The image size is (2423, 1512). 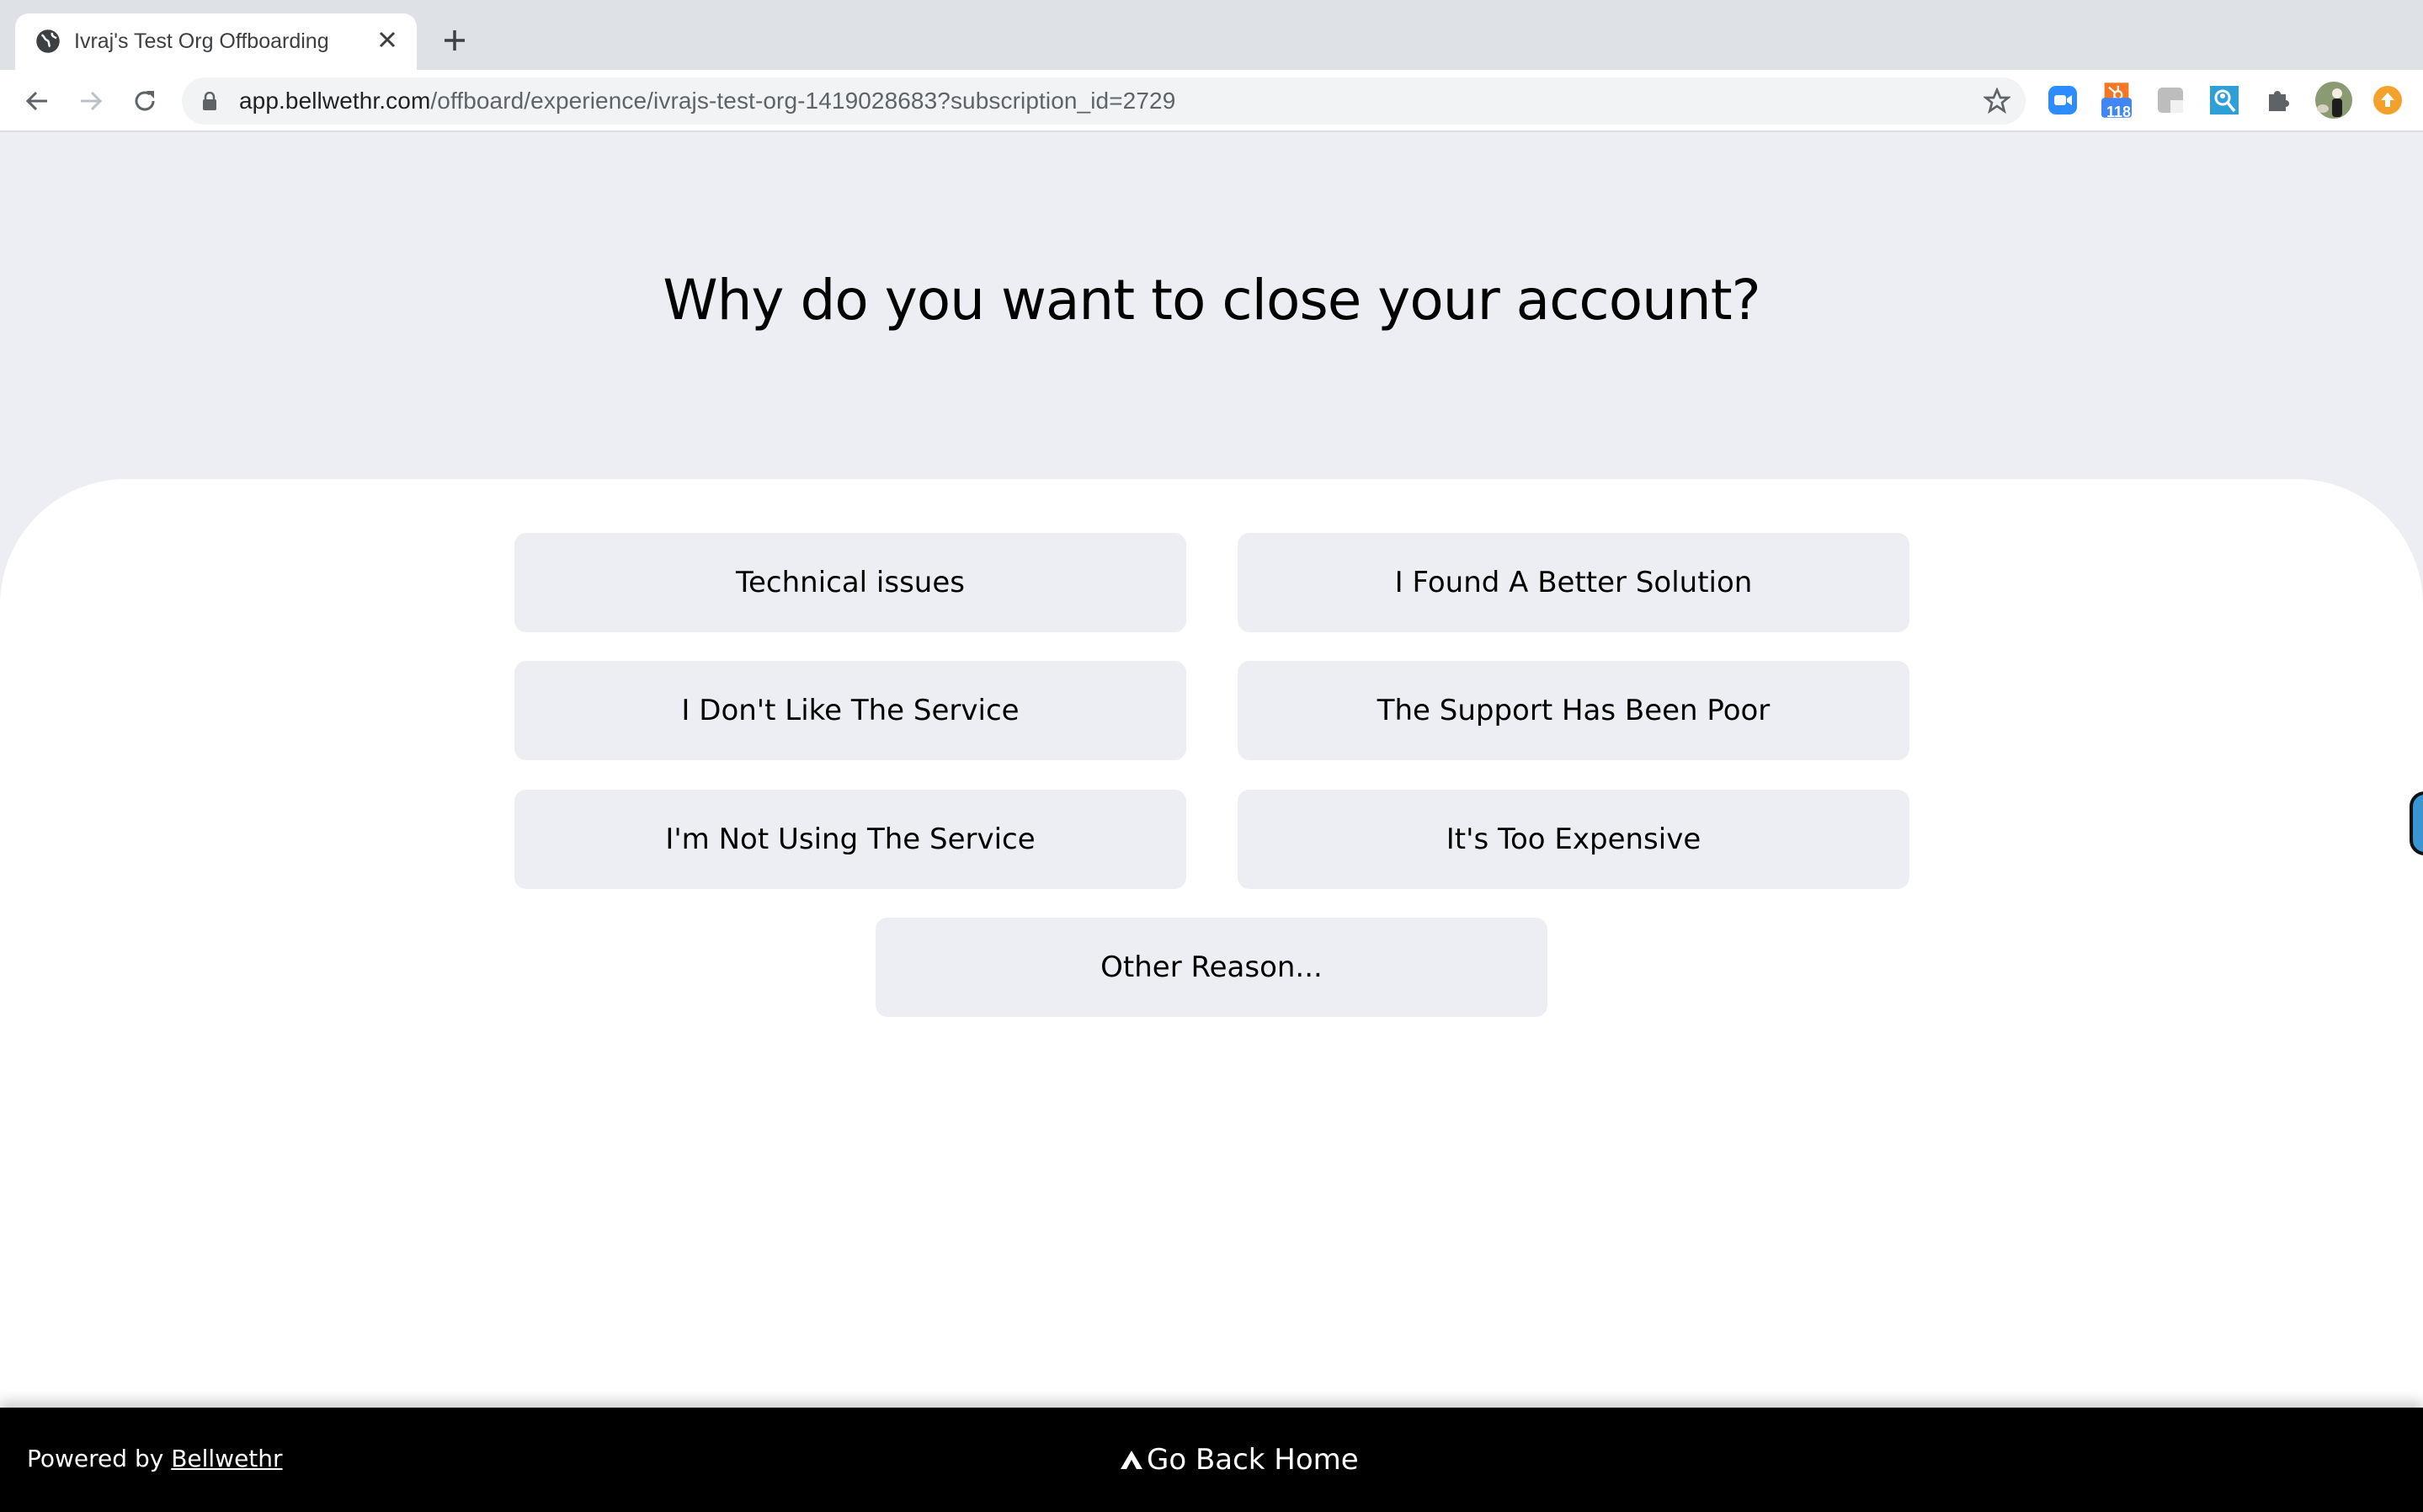 I want to click on powered-by: Powered by Bellwethr, so click(x=155, y=1458).